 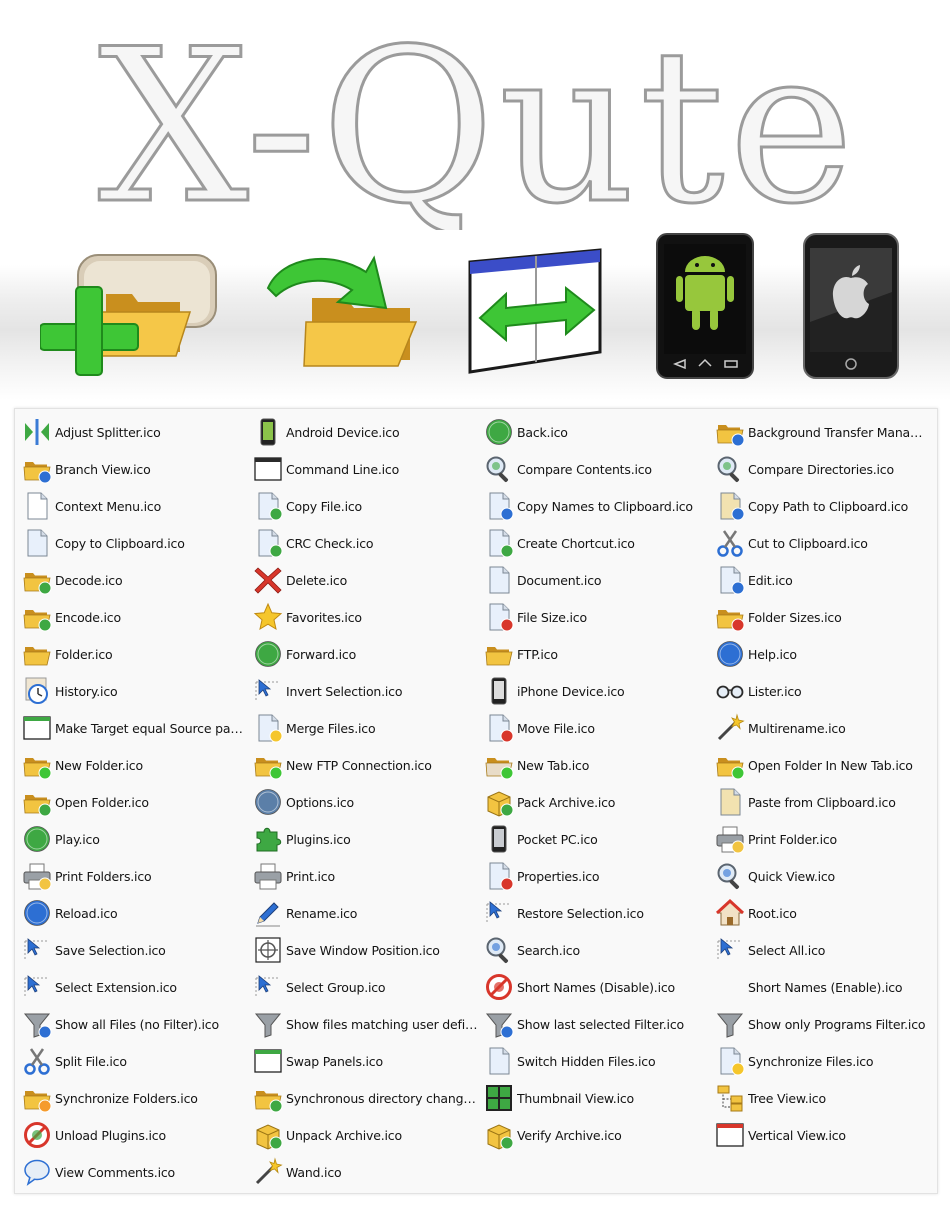 I want to click on icon-list-item: Short Names (Enable).ico, so click(x=822, y=987).